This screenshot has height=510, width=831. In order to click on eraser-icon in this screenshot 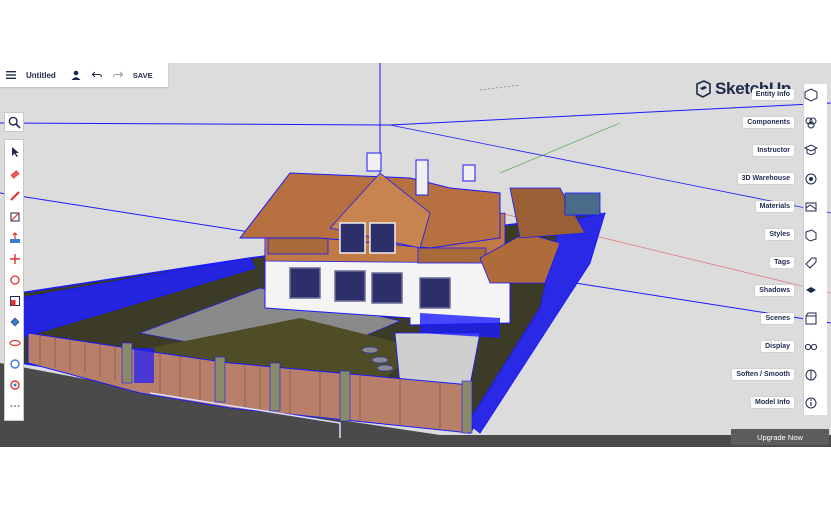, I will do `click(15, 174)`.